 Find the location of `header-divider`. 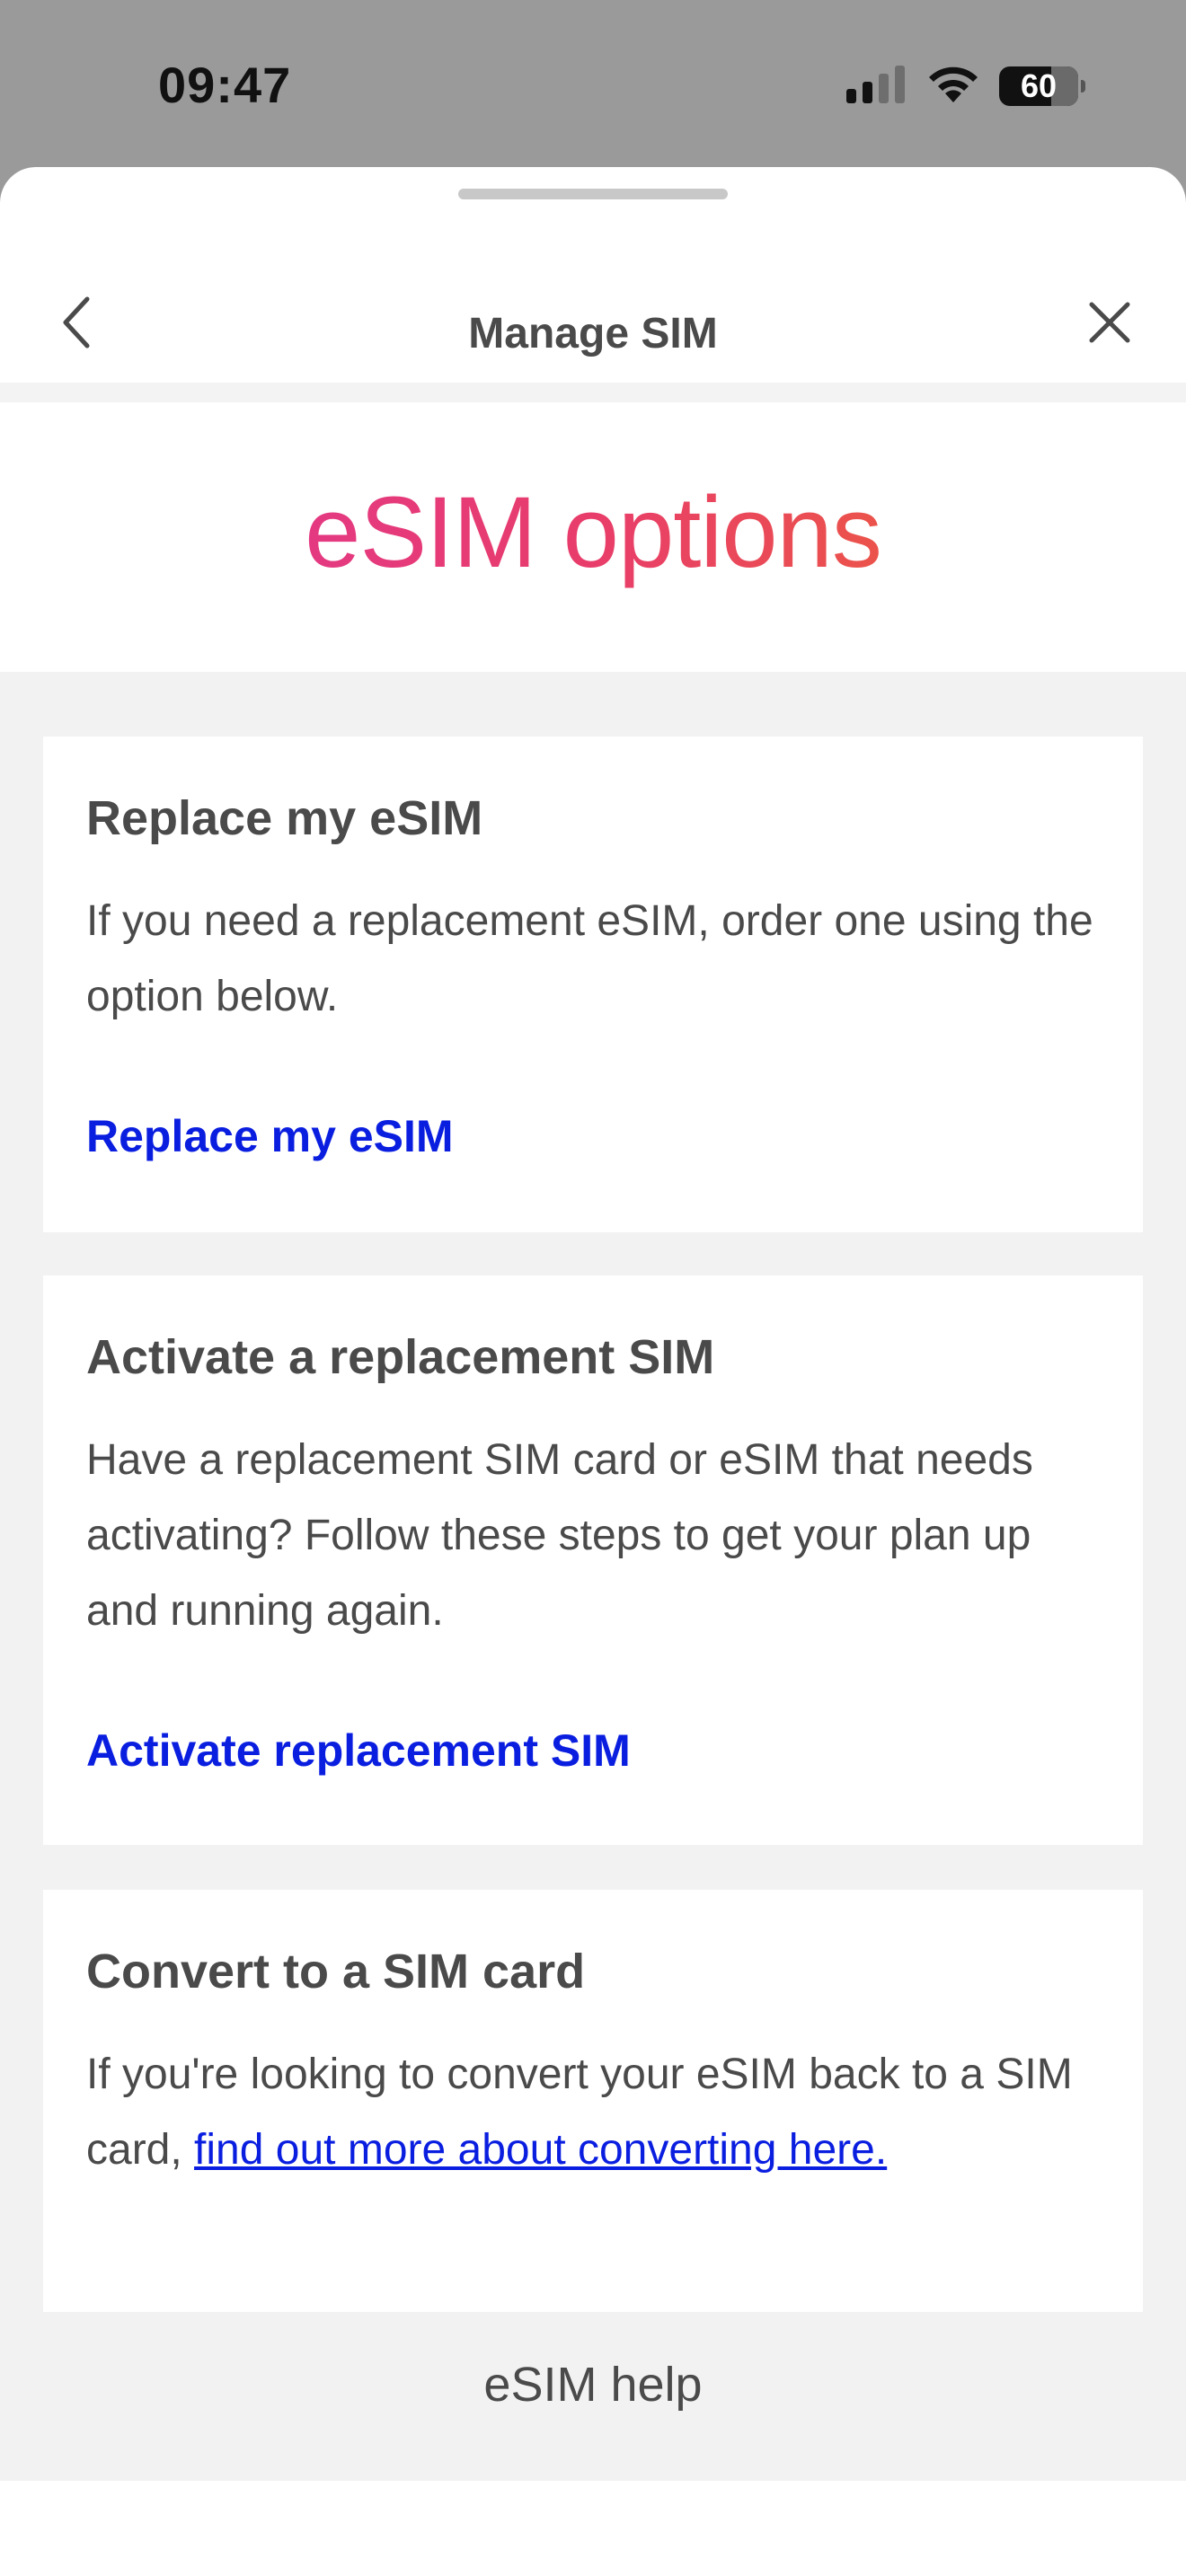

header-divider is located at coordinates (593, 392).